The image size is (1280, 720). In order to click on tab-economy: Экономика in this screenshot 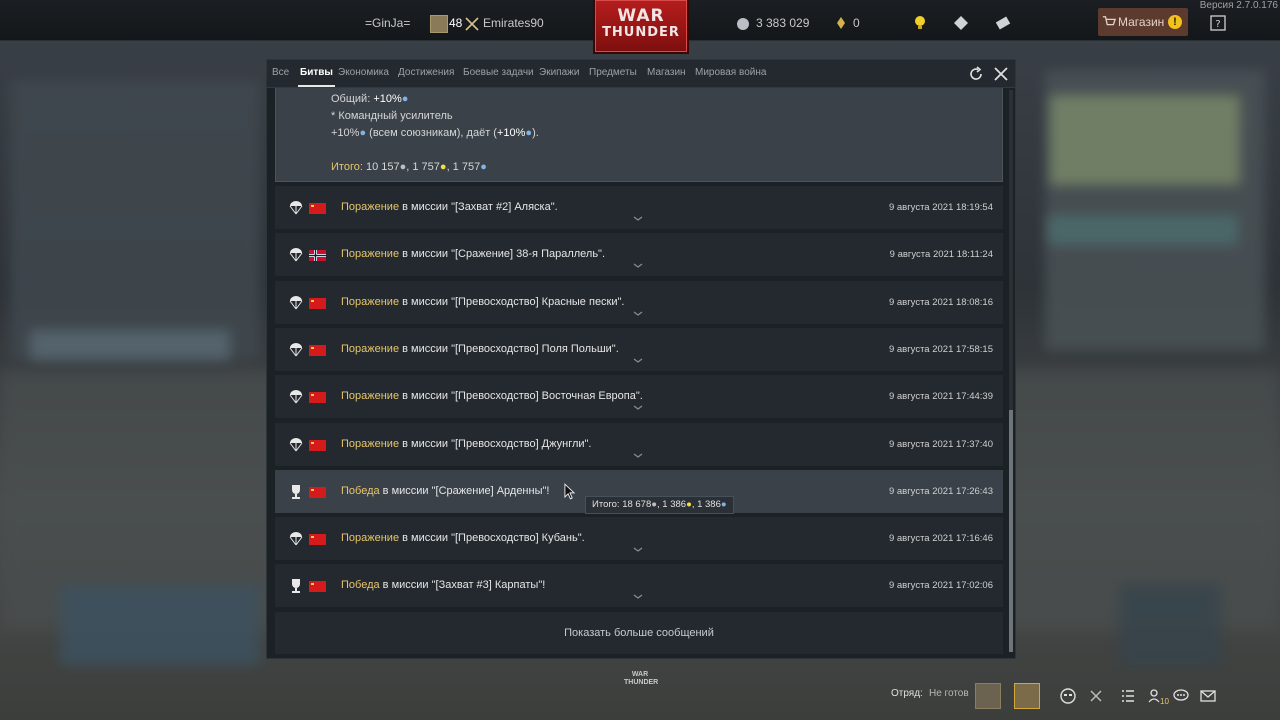, I will do `click(363, 73)`.